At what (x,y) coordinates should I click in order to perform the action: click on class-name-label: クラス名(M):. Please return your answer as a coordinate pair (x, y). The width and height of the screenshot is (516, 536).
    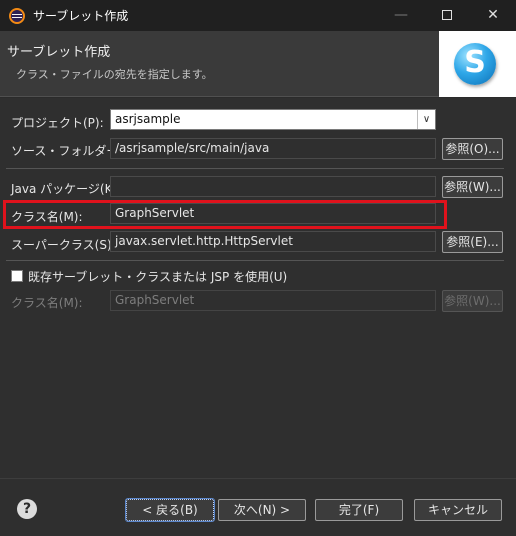
    Looking at the image, I should click on (47, 217).